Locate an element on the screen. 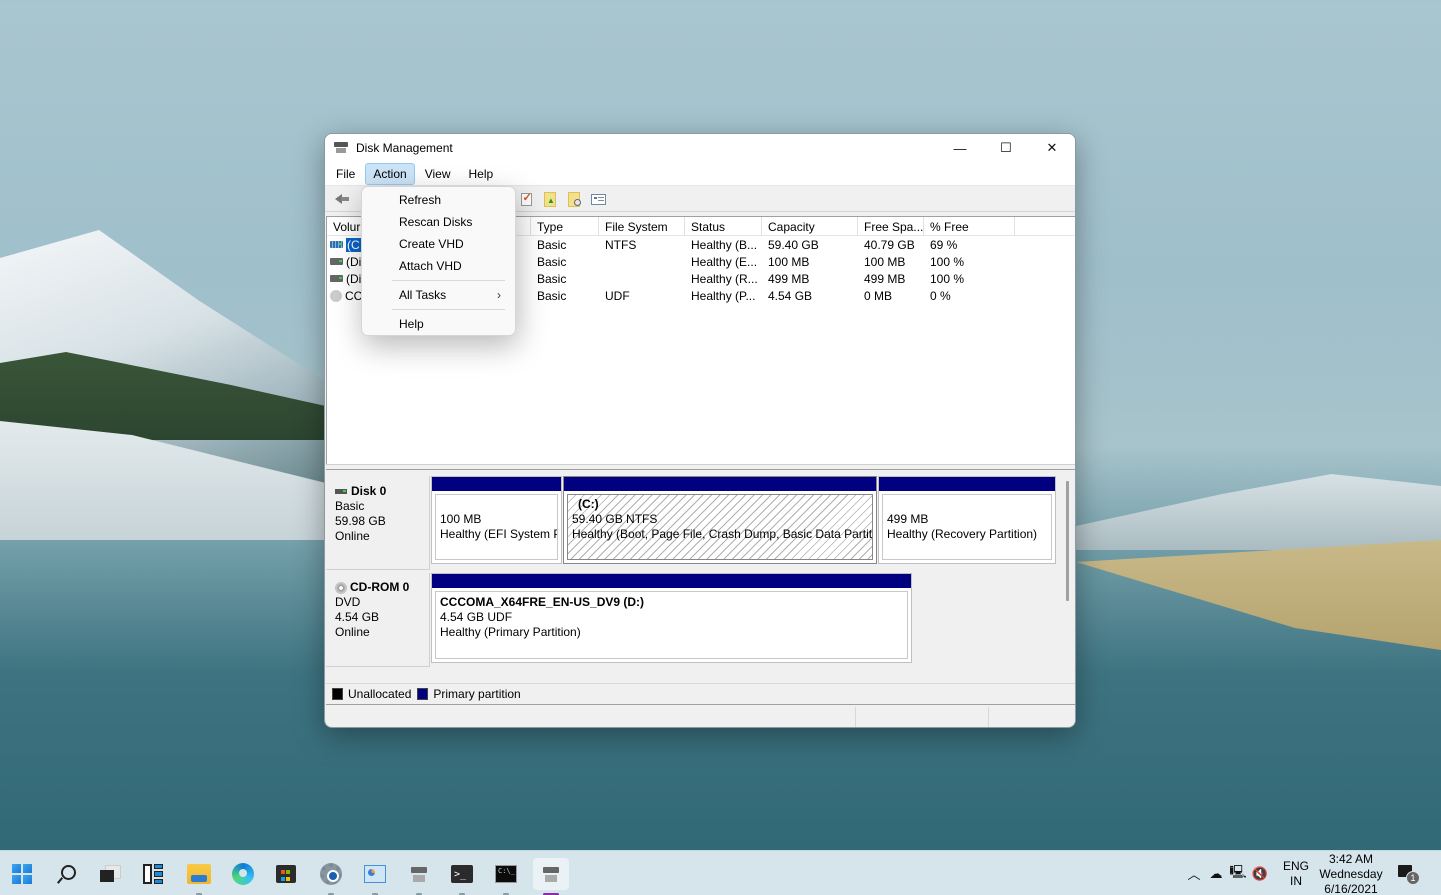 This screenshot has width=1441, height=895. disk-state: Online is located at coordinates (352, 536).